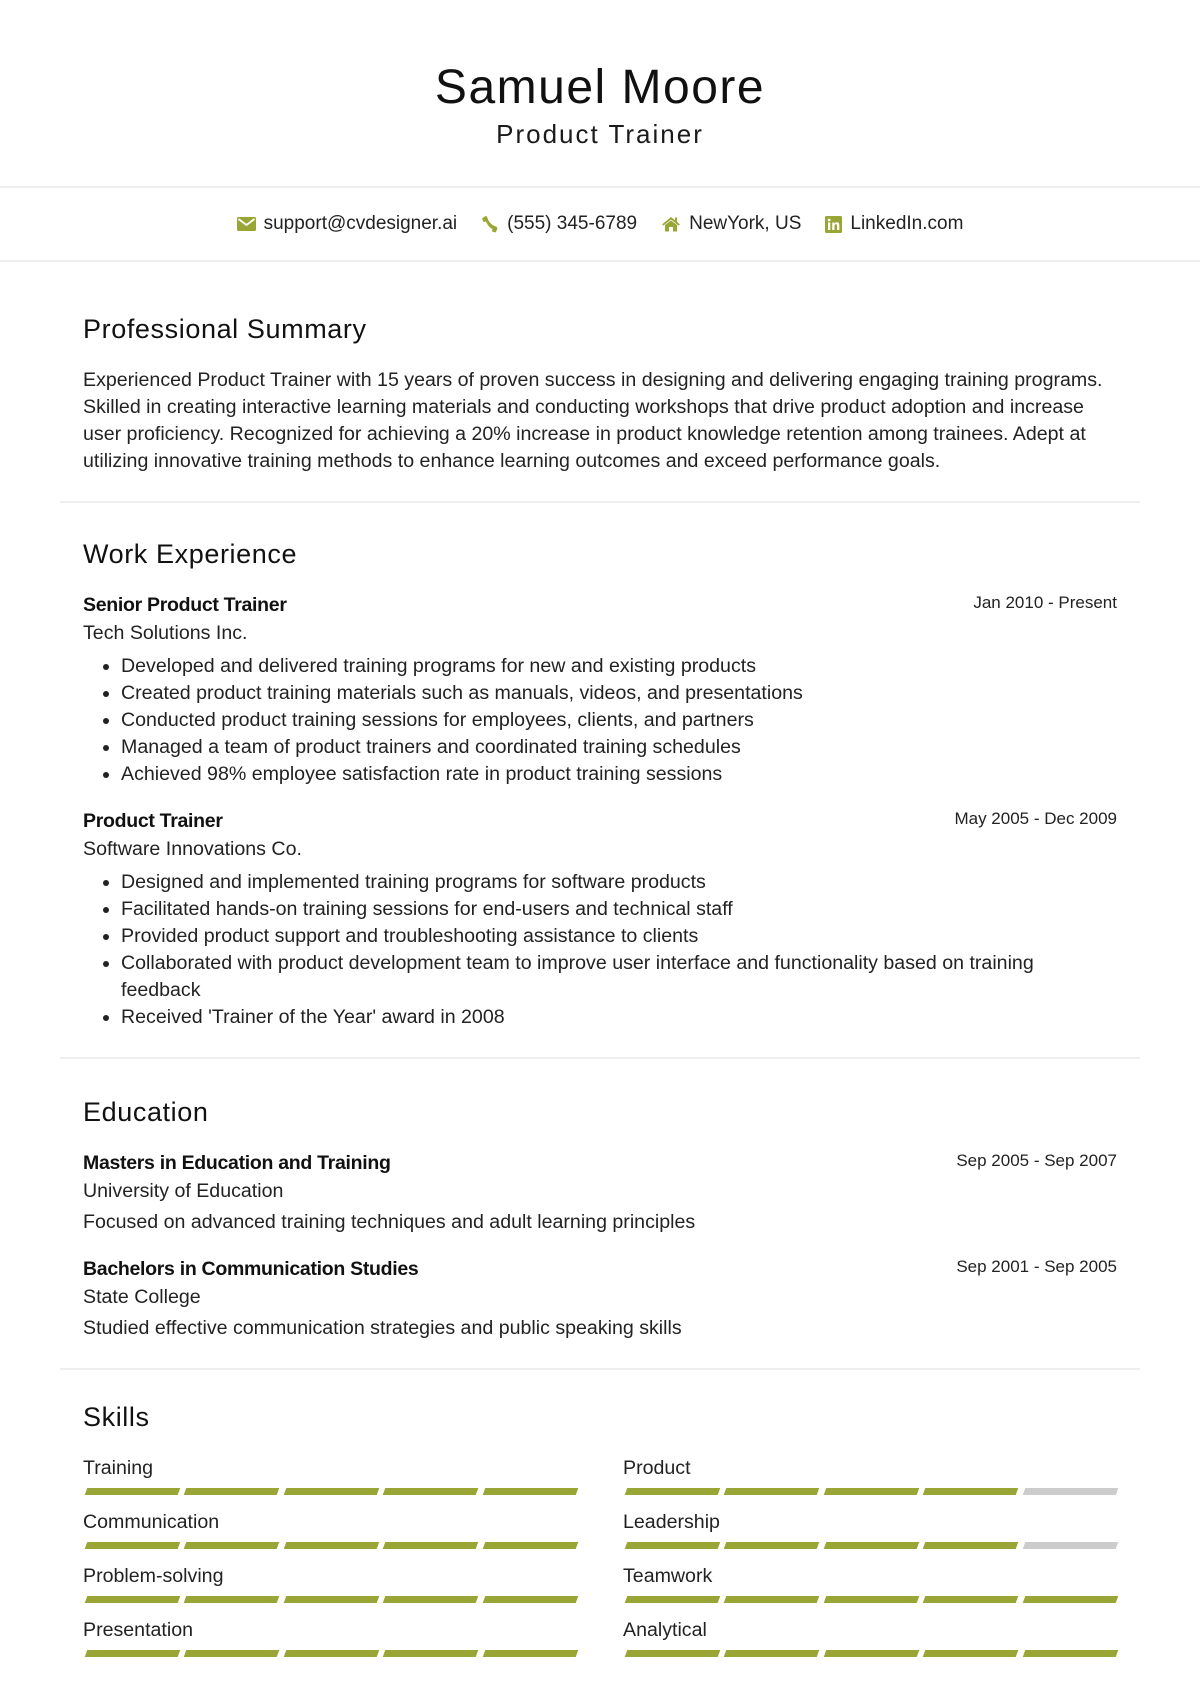 This screenshot has width=1200, height=1684. I want to click on job-company: Software Innovations Co., so click(192, 849).